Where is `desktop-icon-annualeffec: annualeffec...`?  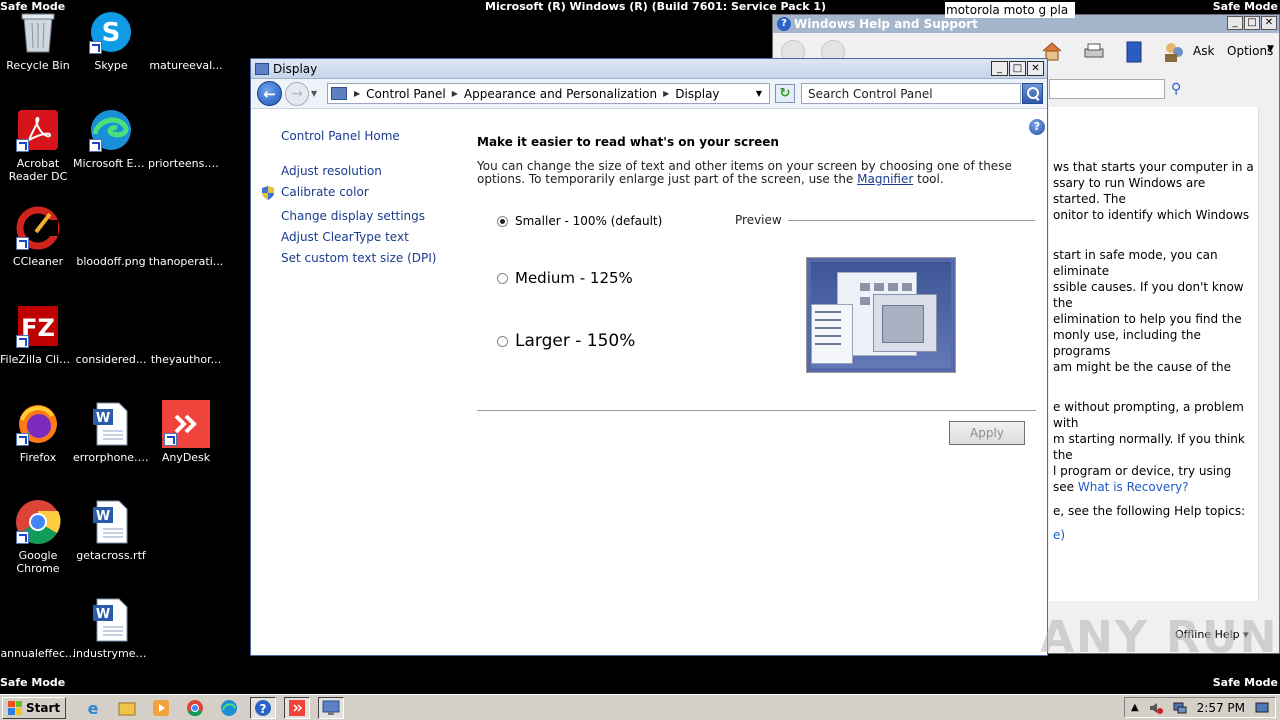 desktop-icon-annualeffec: annualeffec... is located at coordinates (38, 628).